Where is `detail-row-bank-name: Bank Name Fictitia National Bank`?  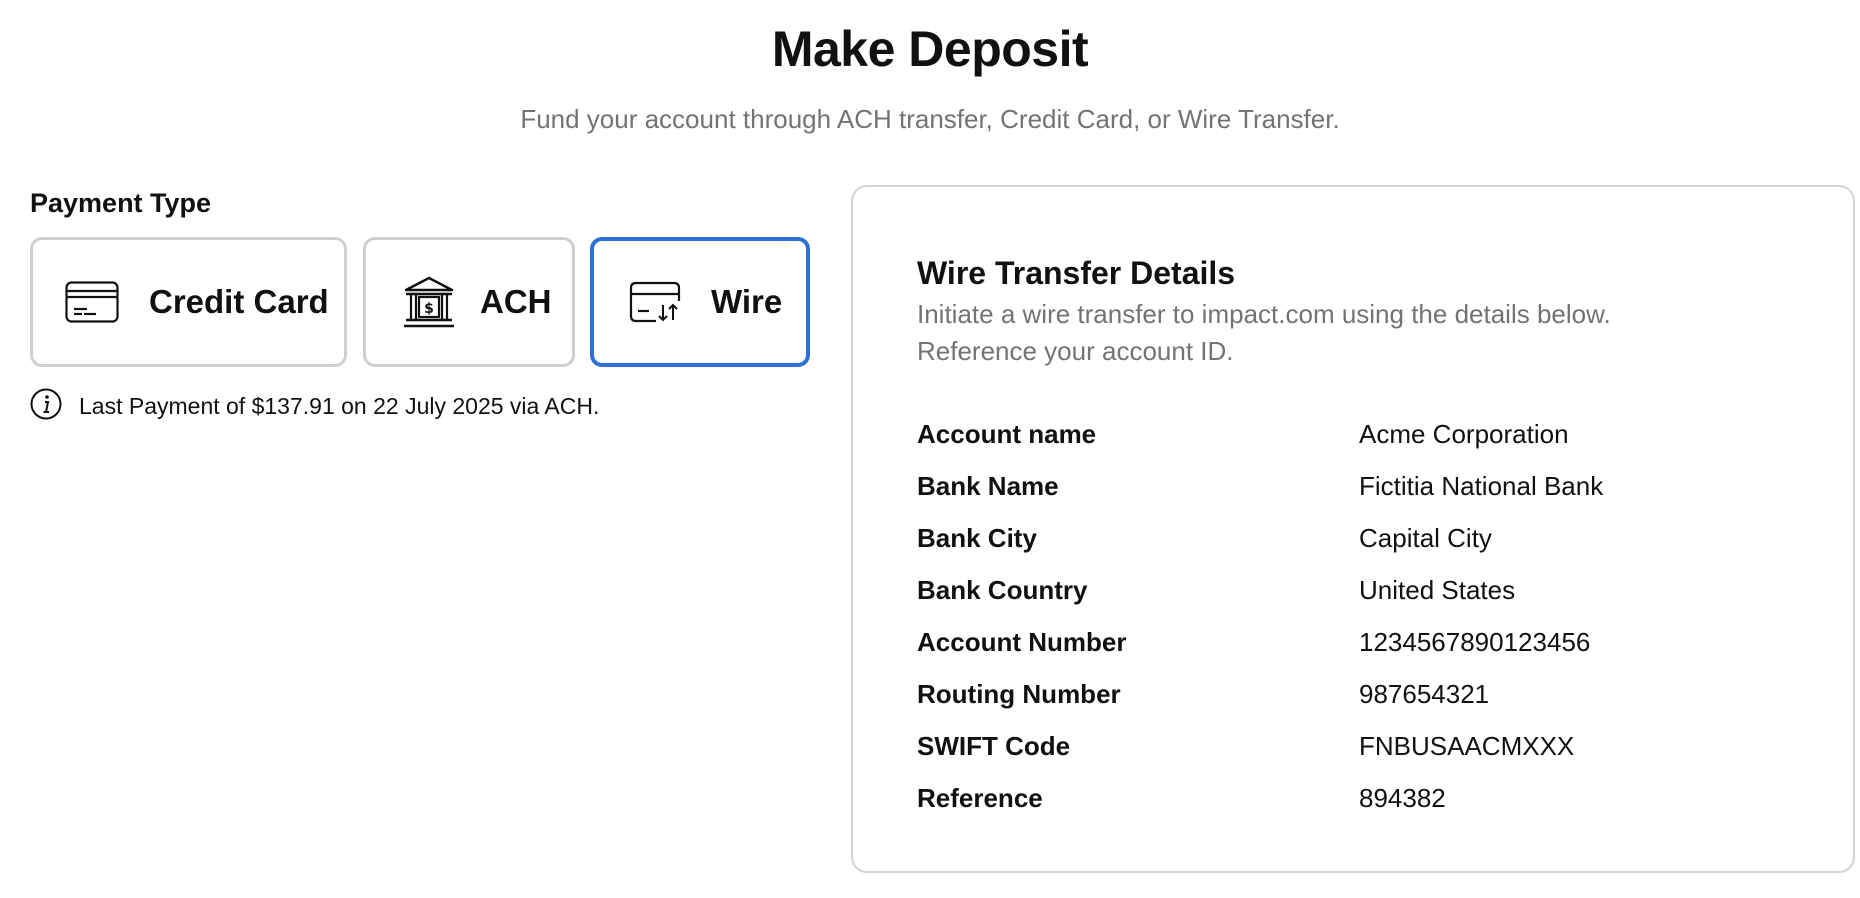 detail-row-bank-name: Bank Name Fictitia National Bank is located at coordinates (1357, 486).